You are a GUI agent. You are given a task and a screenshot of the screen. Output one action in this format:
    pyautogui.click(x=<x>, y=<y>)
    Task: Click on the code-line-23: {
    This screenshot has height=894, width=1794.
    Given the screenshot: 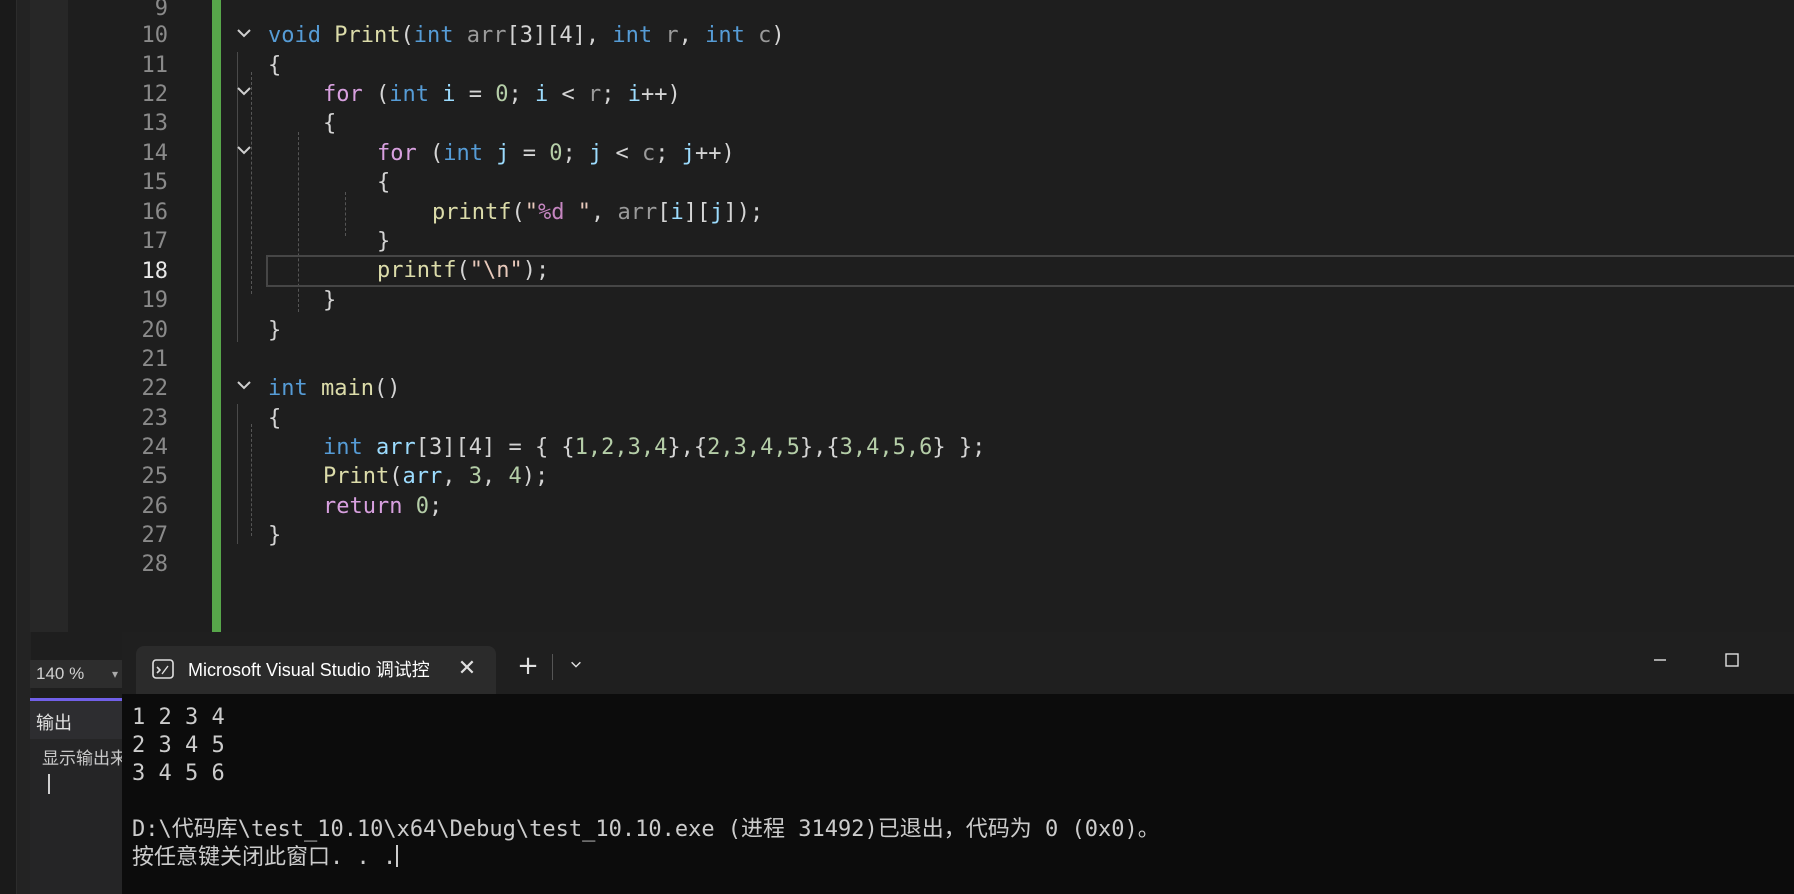 What is the action you would take?
    pyautogui.click(x=274, y=419)
    